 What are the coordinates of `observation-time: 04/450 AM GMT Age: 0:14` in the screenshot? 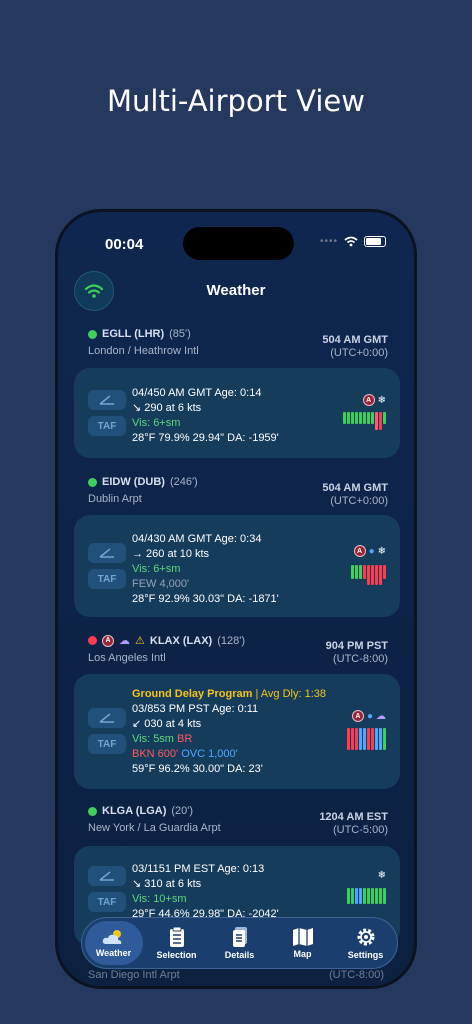 It's located at (197, 393).